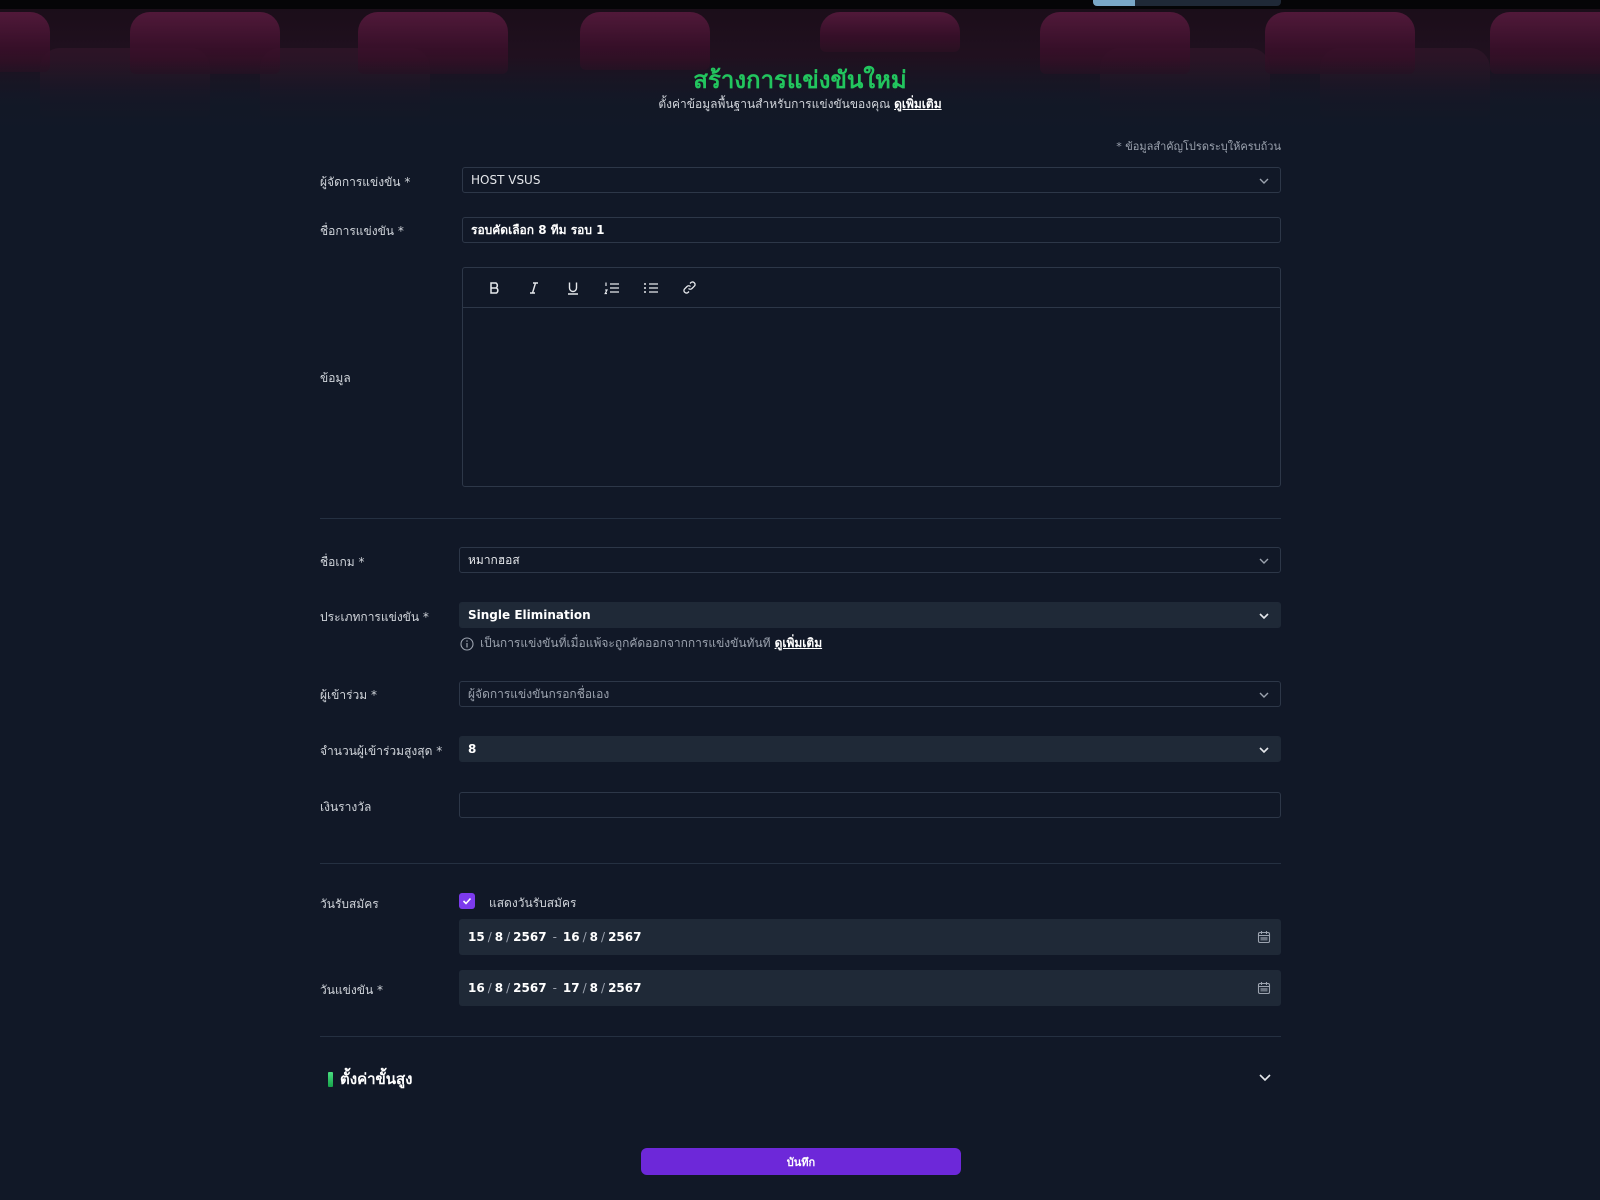  What do you see at coordinates (533, 288) in the screenshot?
I see `italic-icon` at bounding box center [533, 288].